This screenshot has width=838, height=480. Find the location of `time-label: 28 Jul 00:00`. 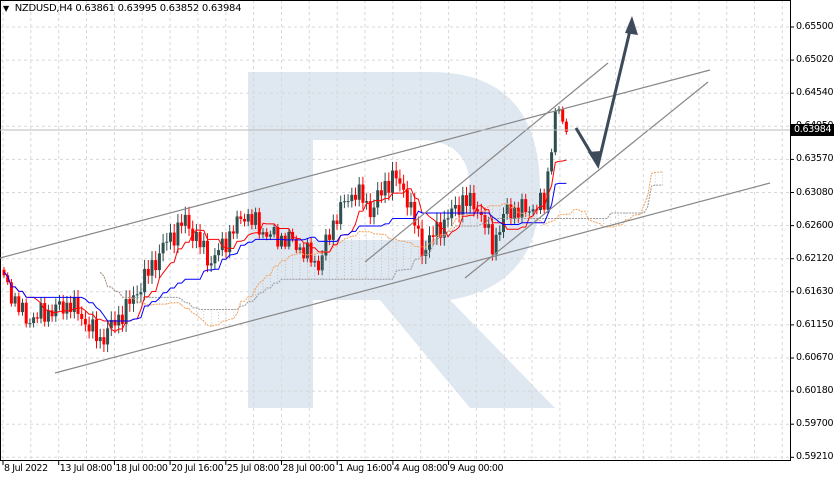

time-label: 28 Jul 00:00 is located at coordinates (309, 468).